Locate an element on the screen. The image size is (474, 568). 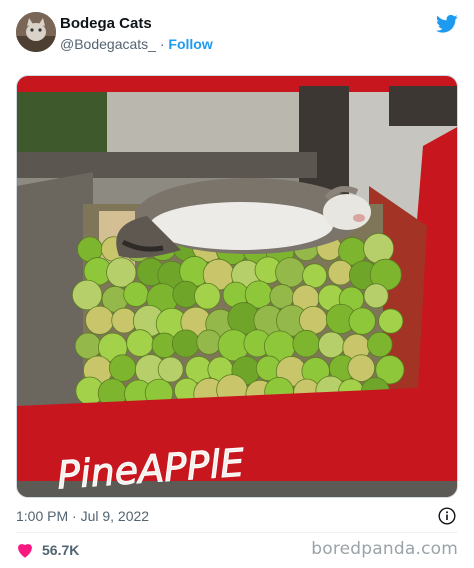
avatar-image is located at coordinates (36, 32).